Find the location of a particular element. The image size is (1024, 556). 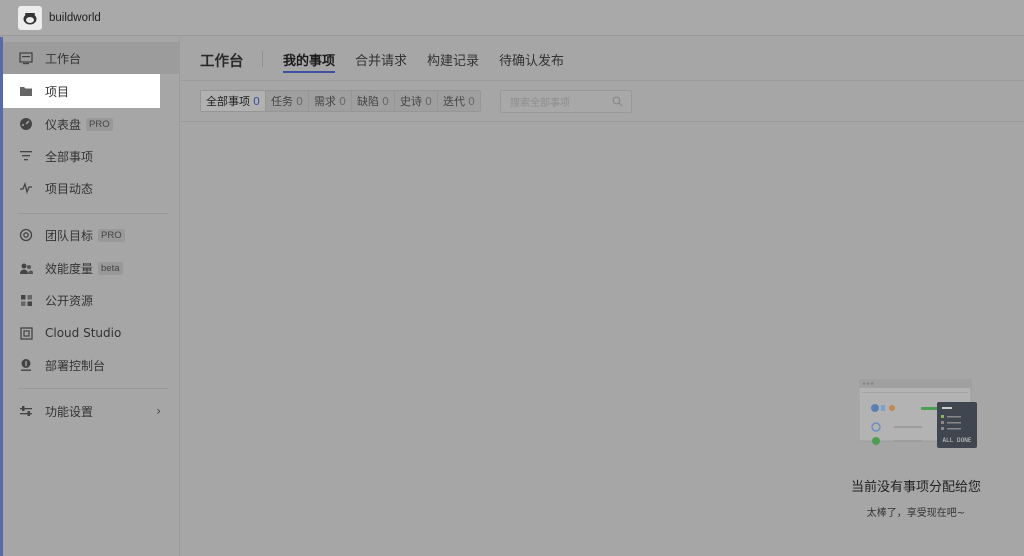

team-logo is located at coordinates (30, 17).